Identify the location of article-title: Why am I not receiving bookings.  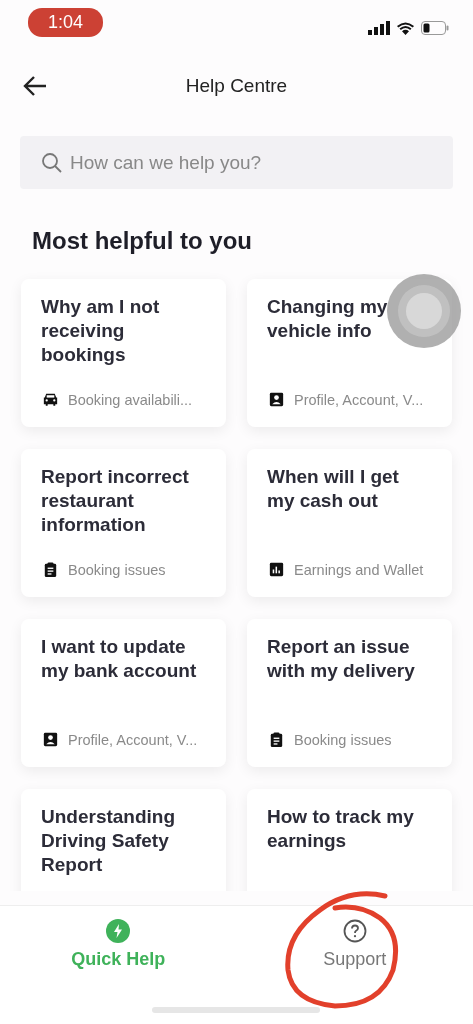
(101, 331).